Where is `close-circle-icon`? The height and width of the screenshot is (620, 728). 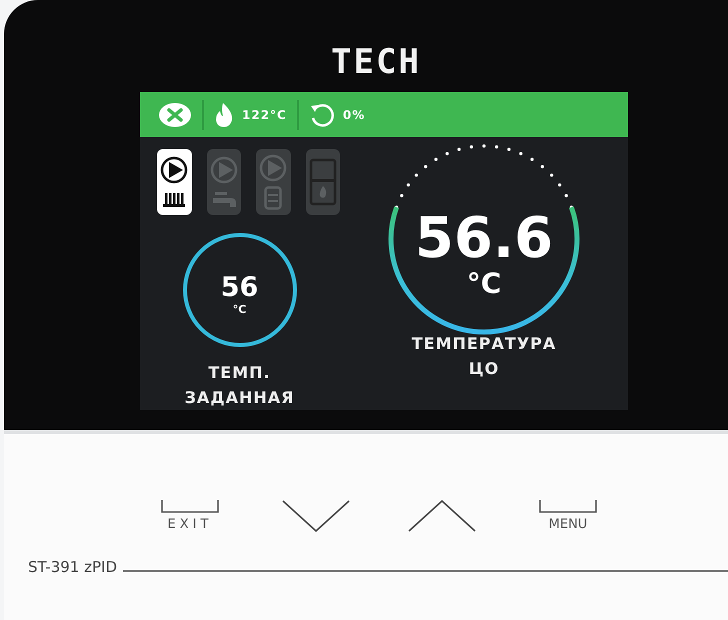
close-circle-icon is located at coordinates (175, 115).